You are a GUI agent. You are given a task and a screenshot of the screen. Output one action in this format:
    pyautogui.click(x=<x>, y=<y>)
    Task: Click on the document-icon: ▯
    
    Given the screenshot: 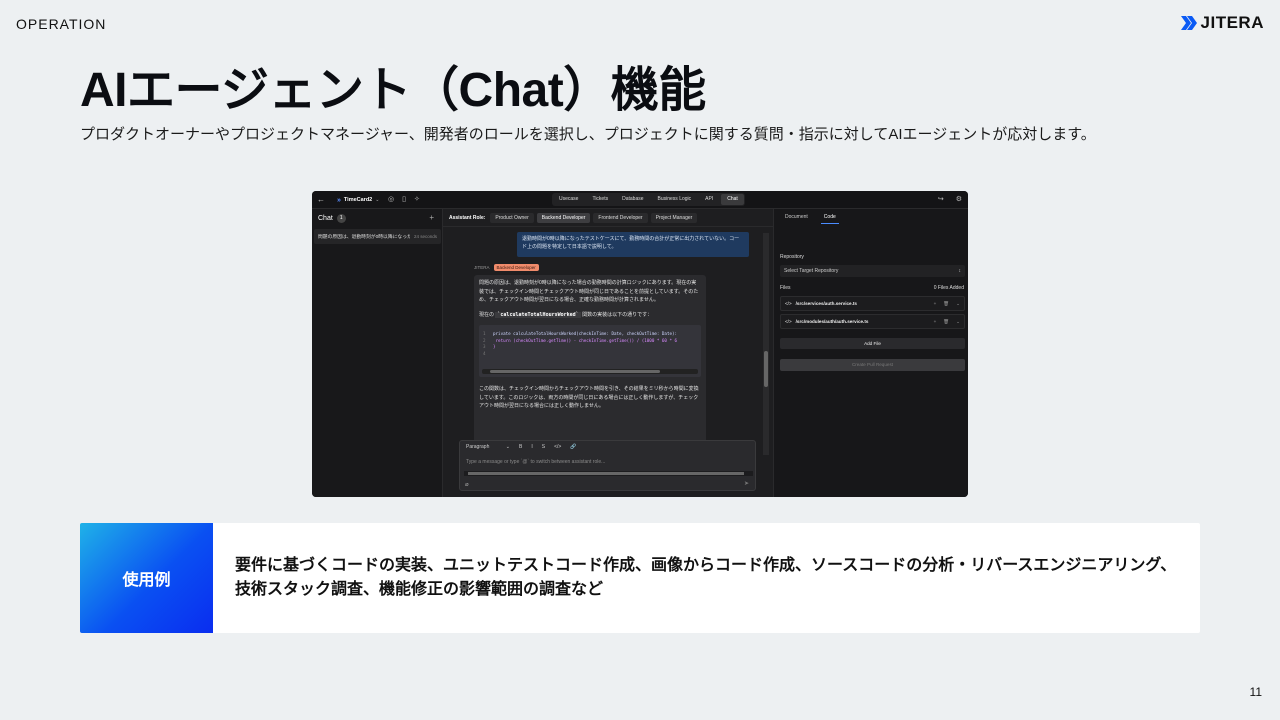 What is the action you would take?
    pyautogui.click(x=404, y=199)
    